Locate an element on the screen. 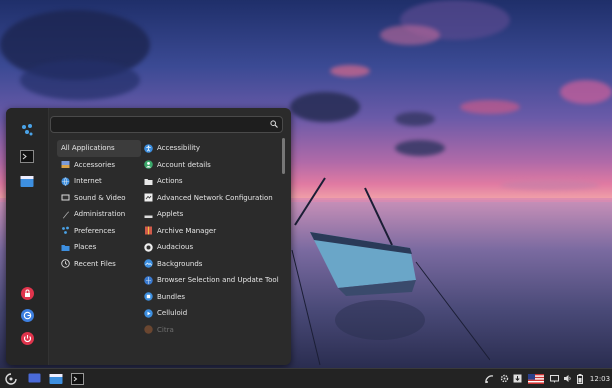  favorite-menu-icon is located at coordinates (27, 130).